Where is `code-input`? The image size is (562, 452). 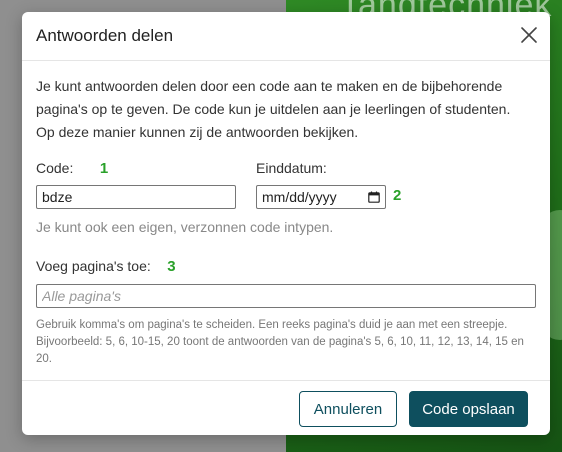 code-input is located at coordinates (136, 197).